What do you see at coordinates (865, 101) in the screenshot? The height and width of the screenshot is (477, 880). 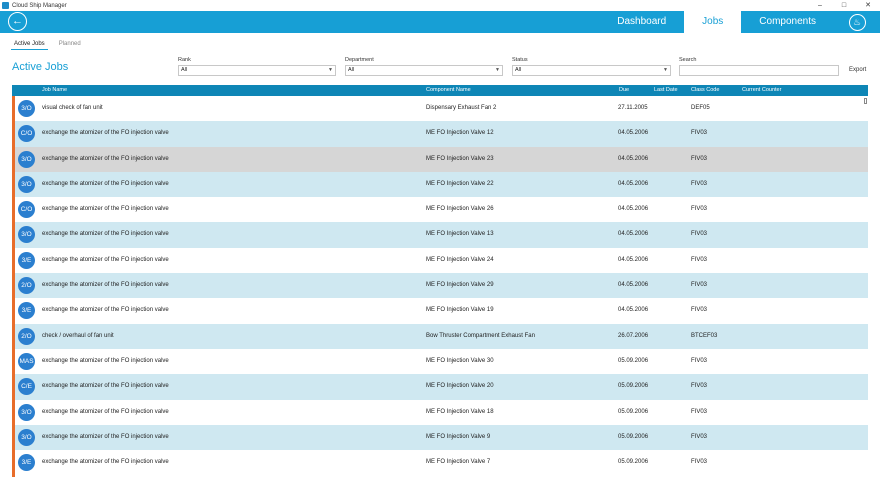 I see `scroll-thumb` at bounding box center [865, 101].